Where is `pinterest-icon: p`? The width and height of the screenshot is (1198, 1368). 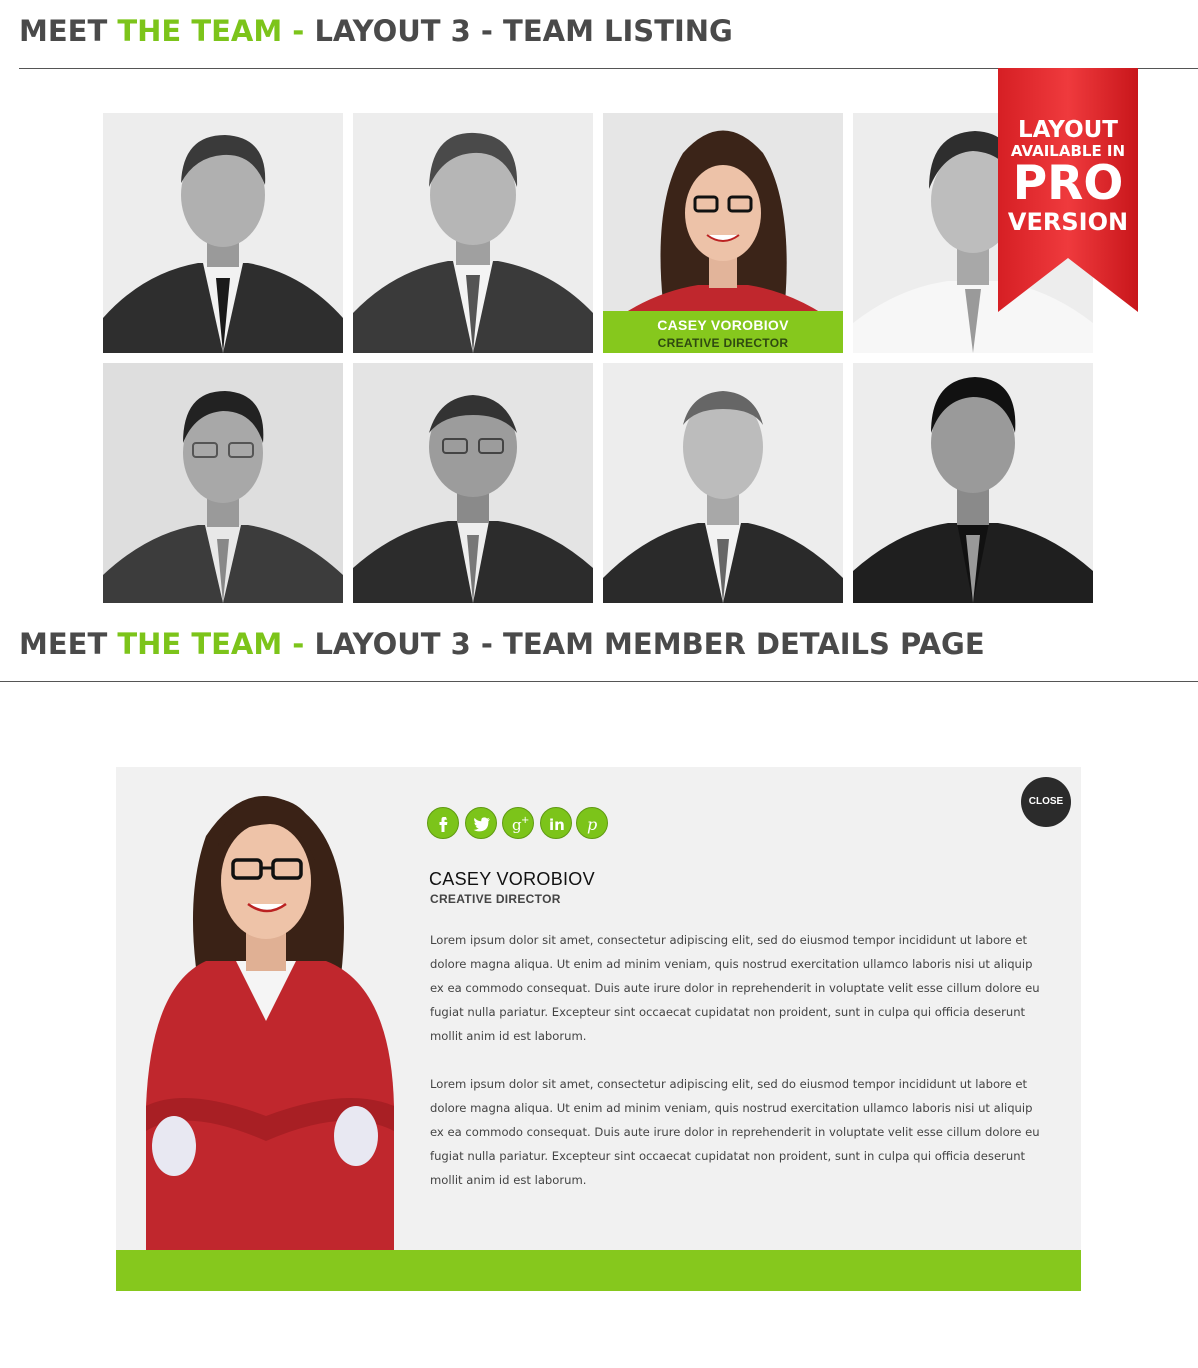 pinterest-icon: p is located at coordinates (592, 823).